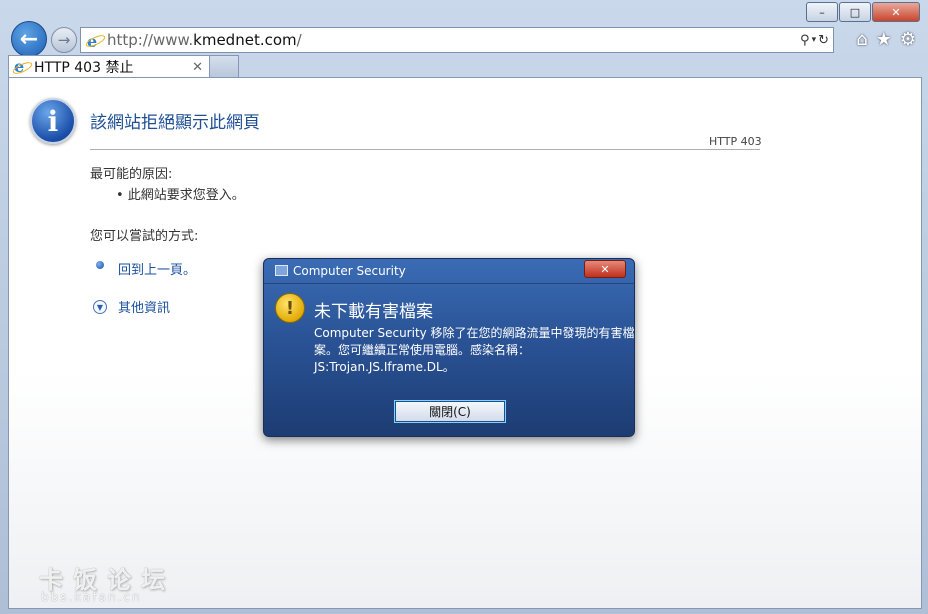 The width and height of the screenshot is (928, 614). I want to click on dialog-close-button: ✕, so click(605, 269).